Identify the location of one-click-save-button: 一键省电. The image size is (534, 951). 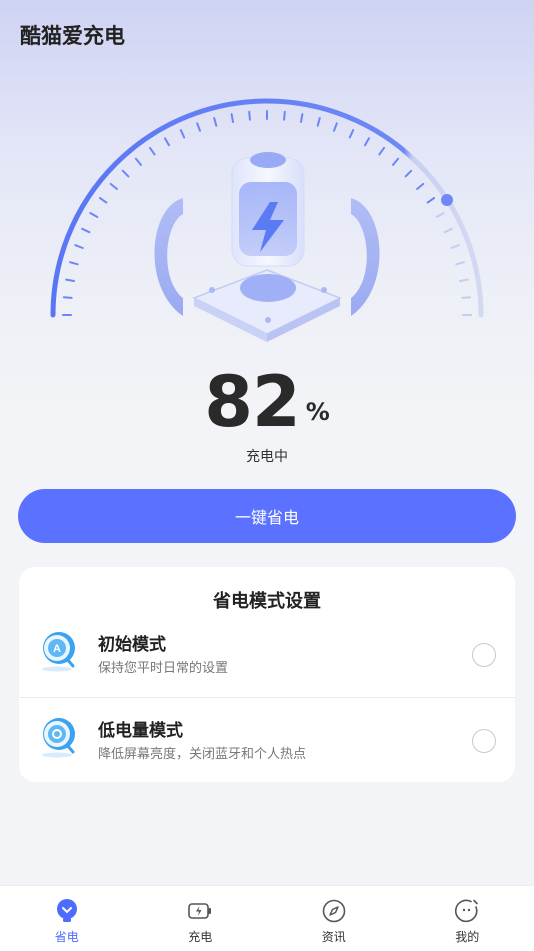
(267, 516).